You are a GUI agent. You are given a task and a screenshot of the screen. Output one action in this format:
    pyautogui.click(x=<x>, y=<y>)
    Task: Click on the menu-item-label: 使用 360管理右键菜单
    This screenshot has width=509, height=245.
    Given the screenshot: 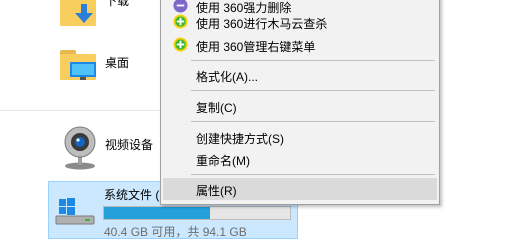 What is the action you would take?
    pyautogui.click(x=256, y=47)
    